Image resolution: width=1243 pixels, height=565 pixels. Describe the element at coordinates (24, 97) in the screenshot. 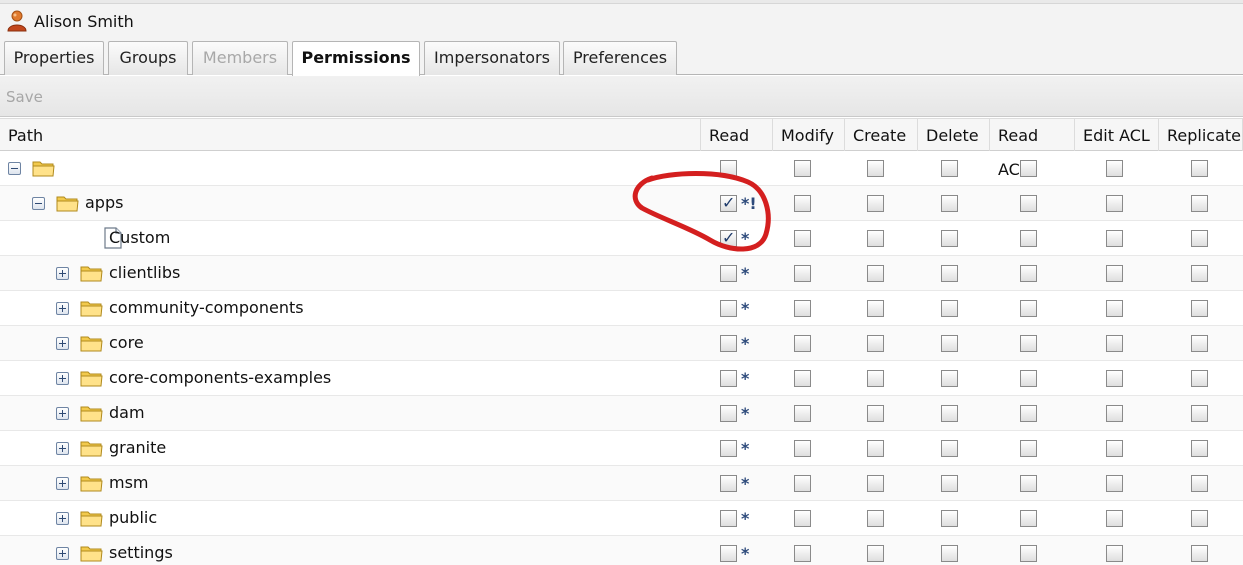

I see `save-button: Save` at that location.